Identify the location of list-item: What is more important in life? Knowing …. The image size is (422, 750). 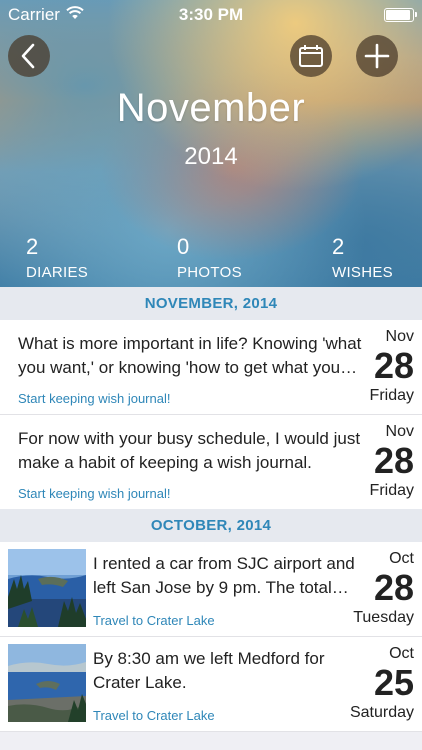
(211, 367).